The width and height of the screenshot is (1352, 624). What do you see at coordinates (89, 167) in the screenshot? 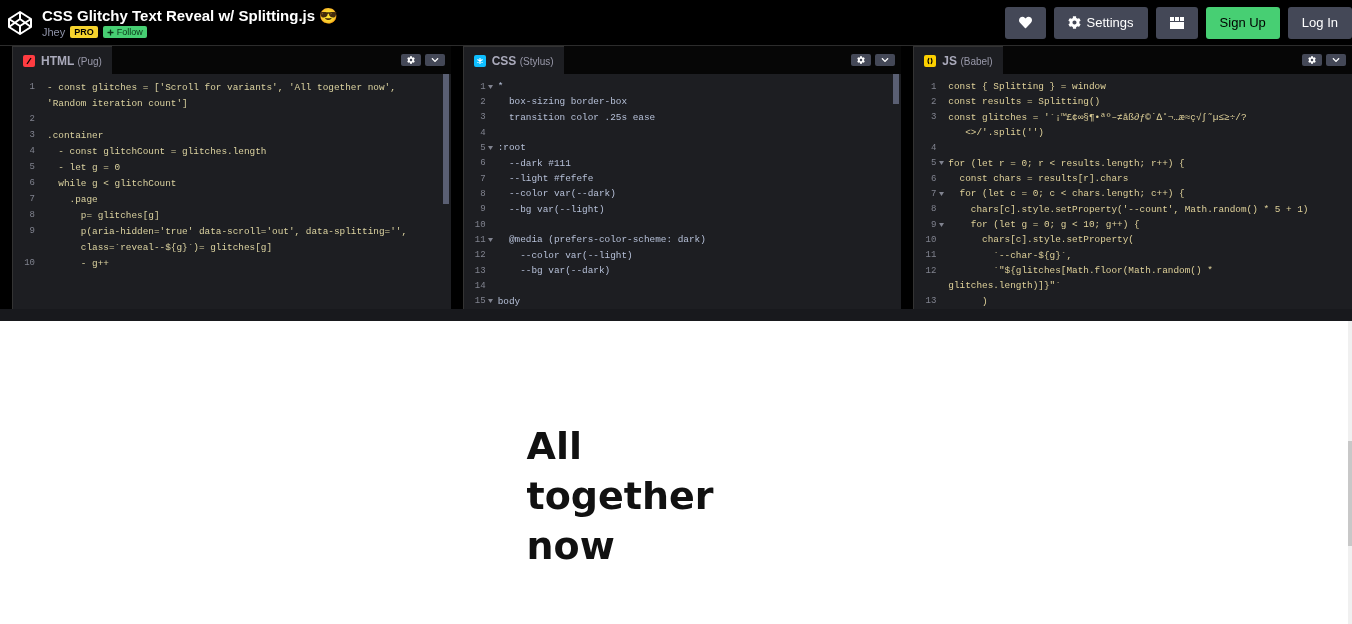
I see `code-line: - let g = 0` at bounding box center [89, 167].